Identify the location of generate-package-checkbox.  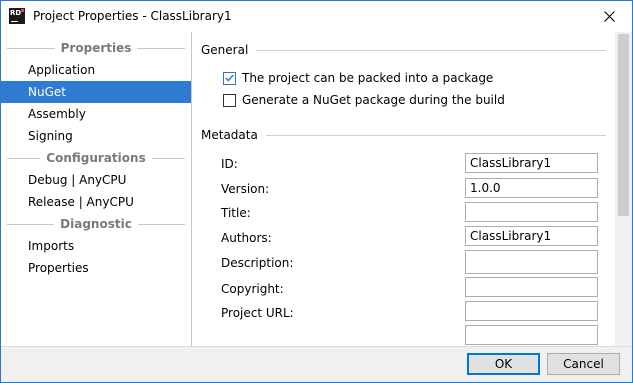
(229, 100).